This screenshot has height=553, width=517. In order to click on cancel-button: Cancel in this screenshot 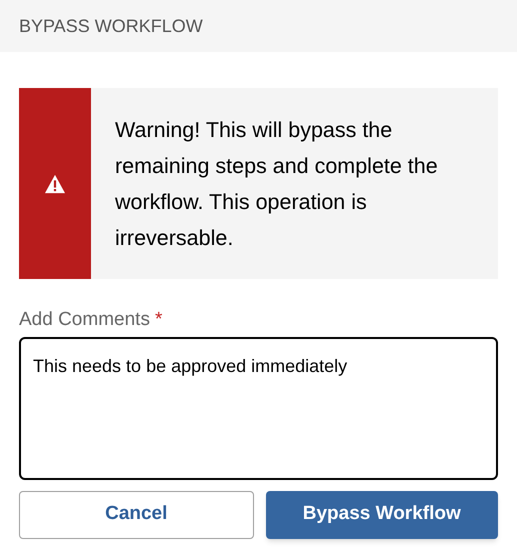, I will do `click(136, 514)`.